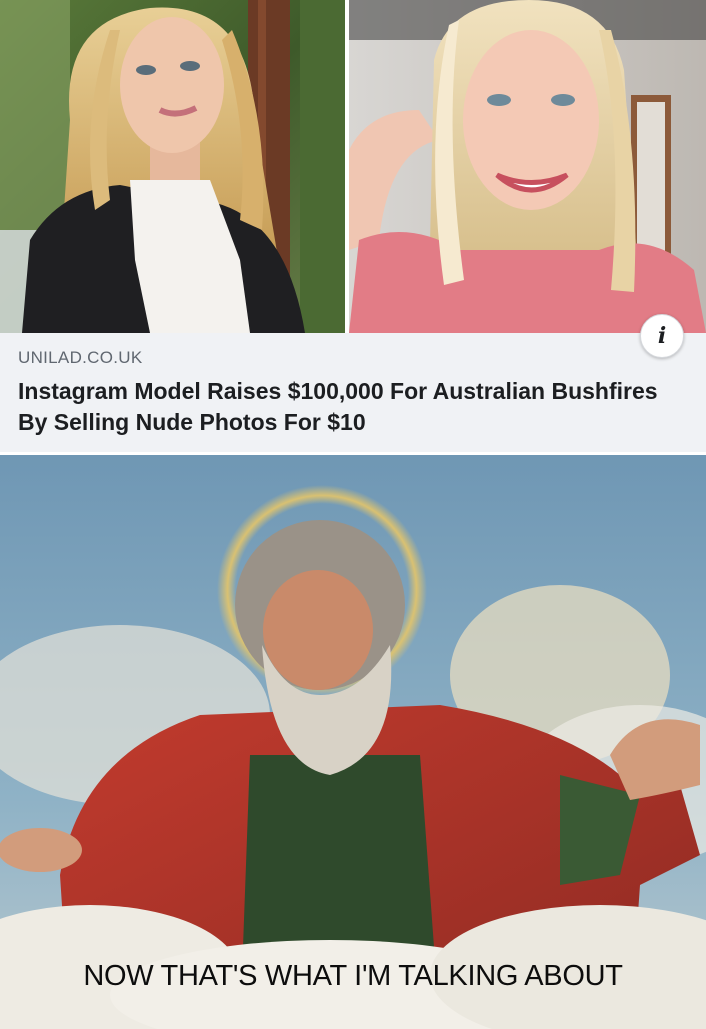 This screenshot has width=706, height=1029. I want to click on link-domain: UNILAD.CO.UK, so click(80, 357).